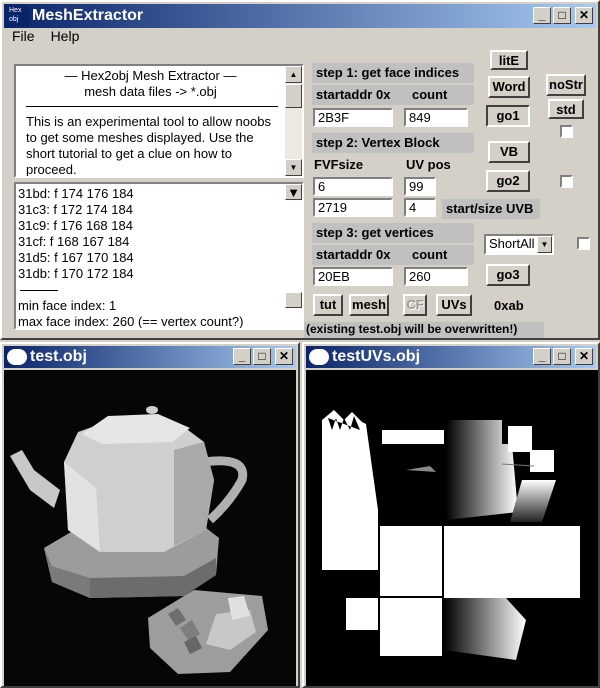 This screenshot has height=688, width=600. I want to click on uvb-start-input: 2719, so click(353, 207).